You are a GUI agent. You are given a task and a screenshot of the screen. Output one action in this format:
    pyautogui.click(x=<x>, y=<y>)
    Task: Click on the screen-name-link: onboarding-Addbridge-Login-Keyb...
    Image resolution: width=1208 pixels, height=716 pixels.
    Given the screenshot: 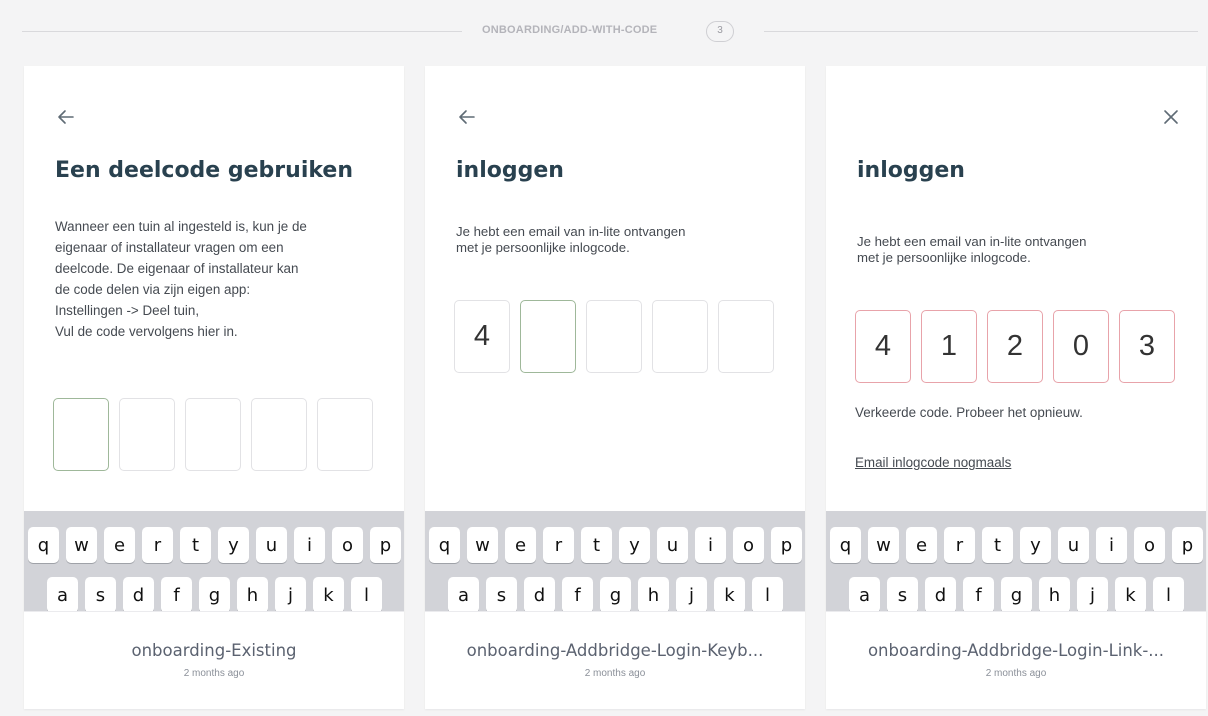 What is the action you would take?
    pyautogui.click(x=615, y=650)
    